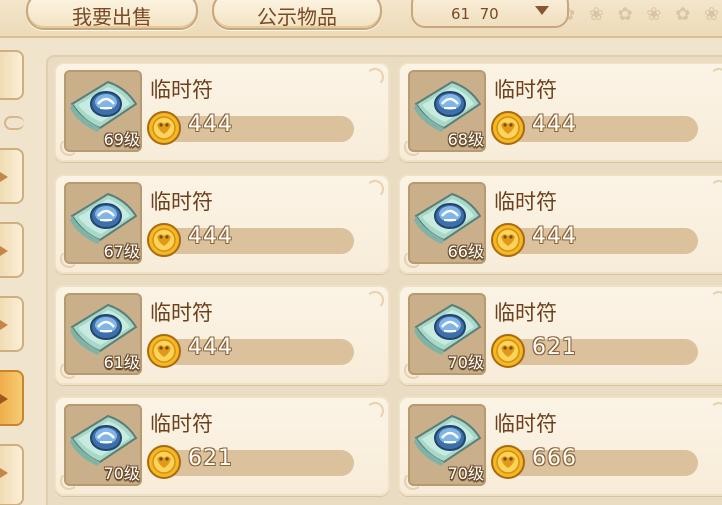 The height and width of the screenshot is (505, 722). Describe the element at coordinates (112, 15) in the screenshot. I see `tab-sell: 我要出售` at that location.